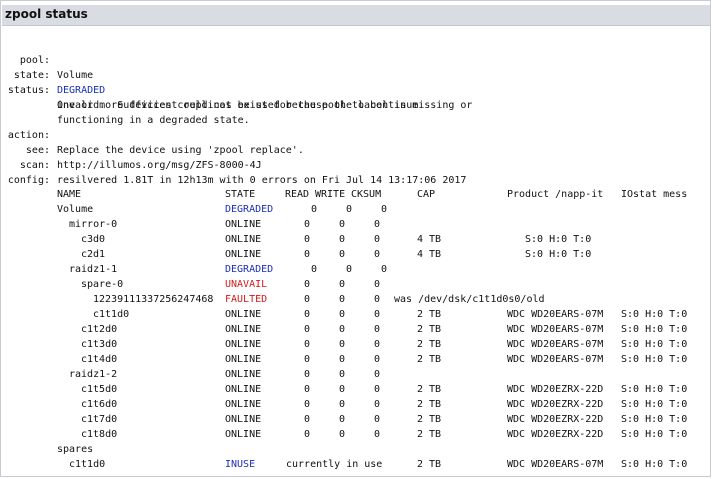  What do you see at coordinates (99, 344) in the screenshot?
I see `row-name: c1t3d0` at bounding box center [99, 344].